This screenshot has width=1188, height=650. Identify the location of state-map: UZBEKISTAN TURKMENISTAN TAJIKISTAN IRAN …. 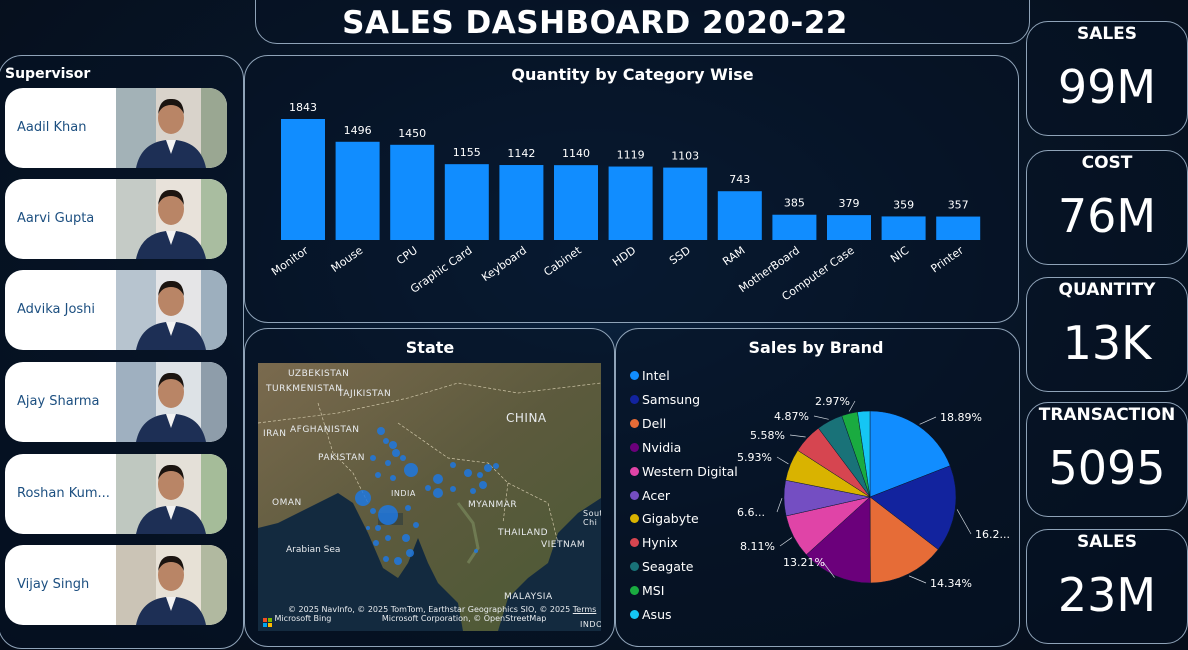
(429, 497).